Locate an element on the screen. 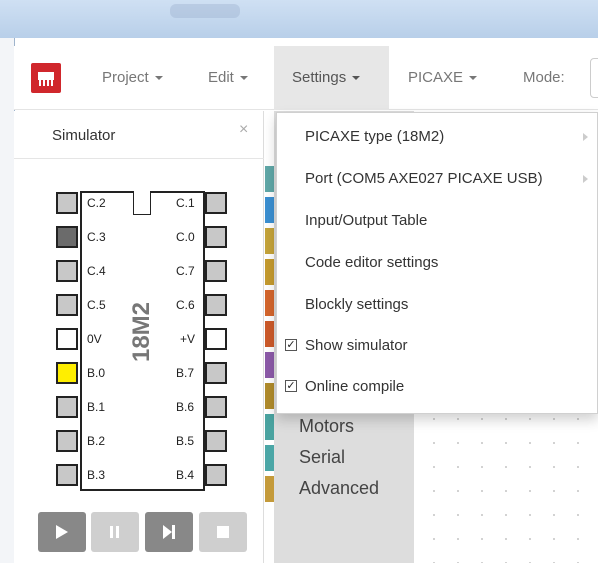 The width and height of the screenshot is (598, 563). pin-label: C.3 is located at coordinates (96, 237).